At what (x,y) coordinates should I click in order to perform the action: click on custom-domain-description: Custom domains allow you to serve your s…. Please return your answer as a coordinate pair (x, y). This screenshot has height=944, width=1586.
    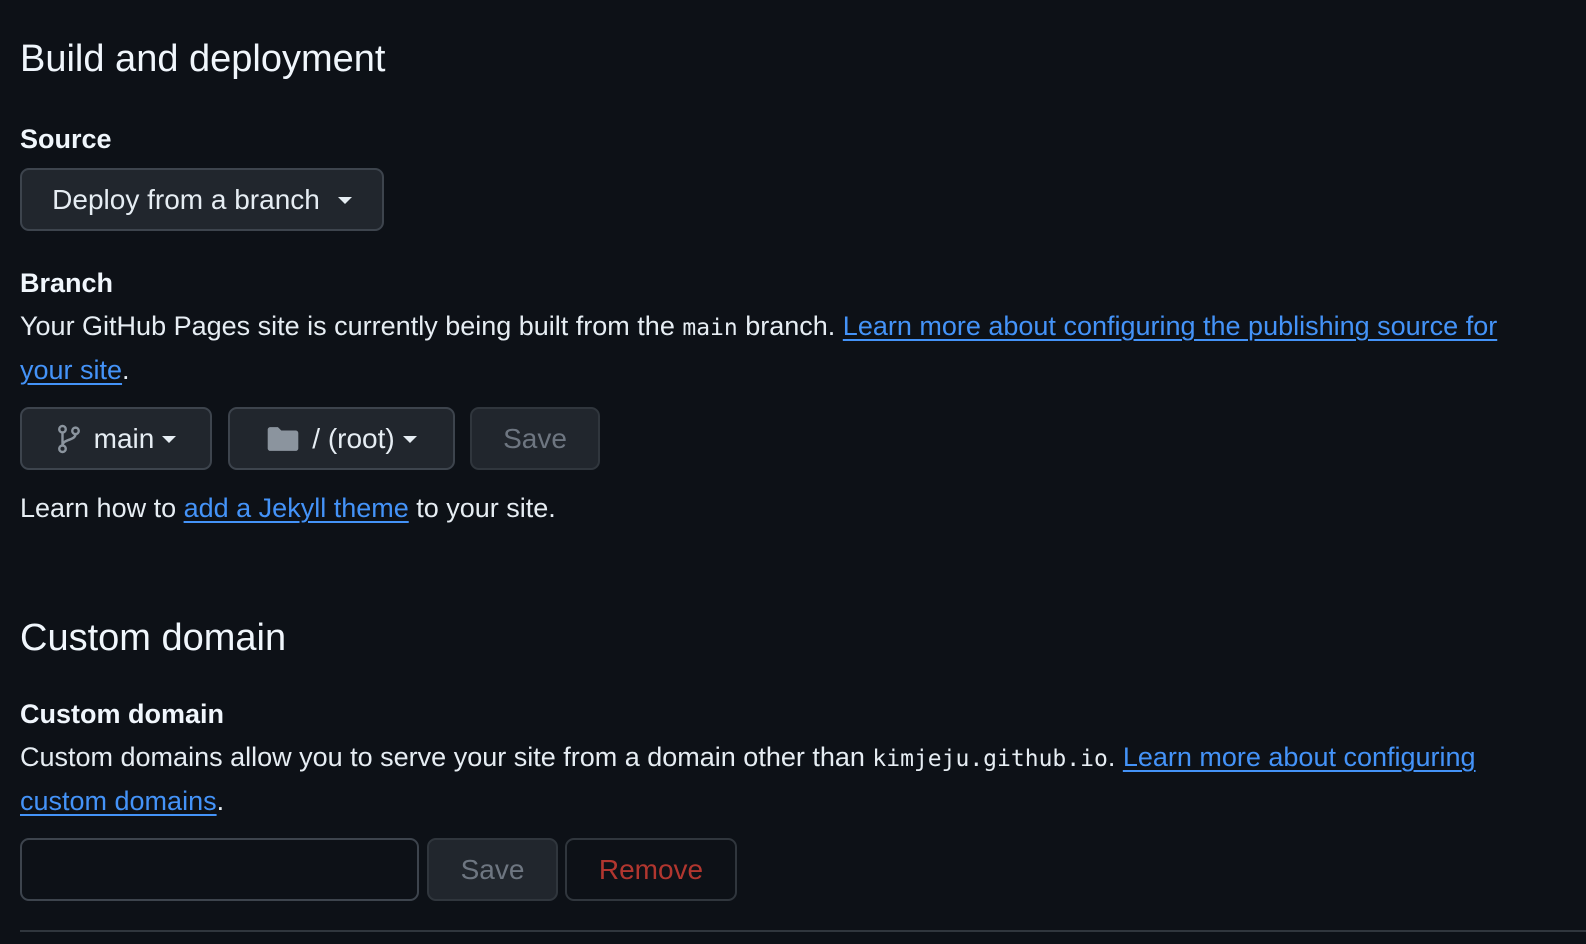
    Looking at the image, I should click on (770, 779).